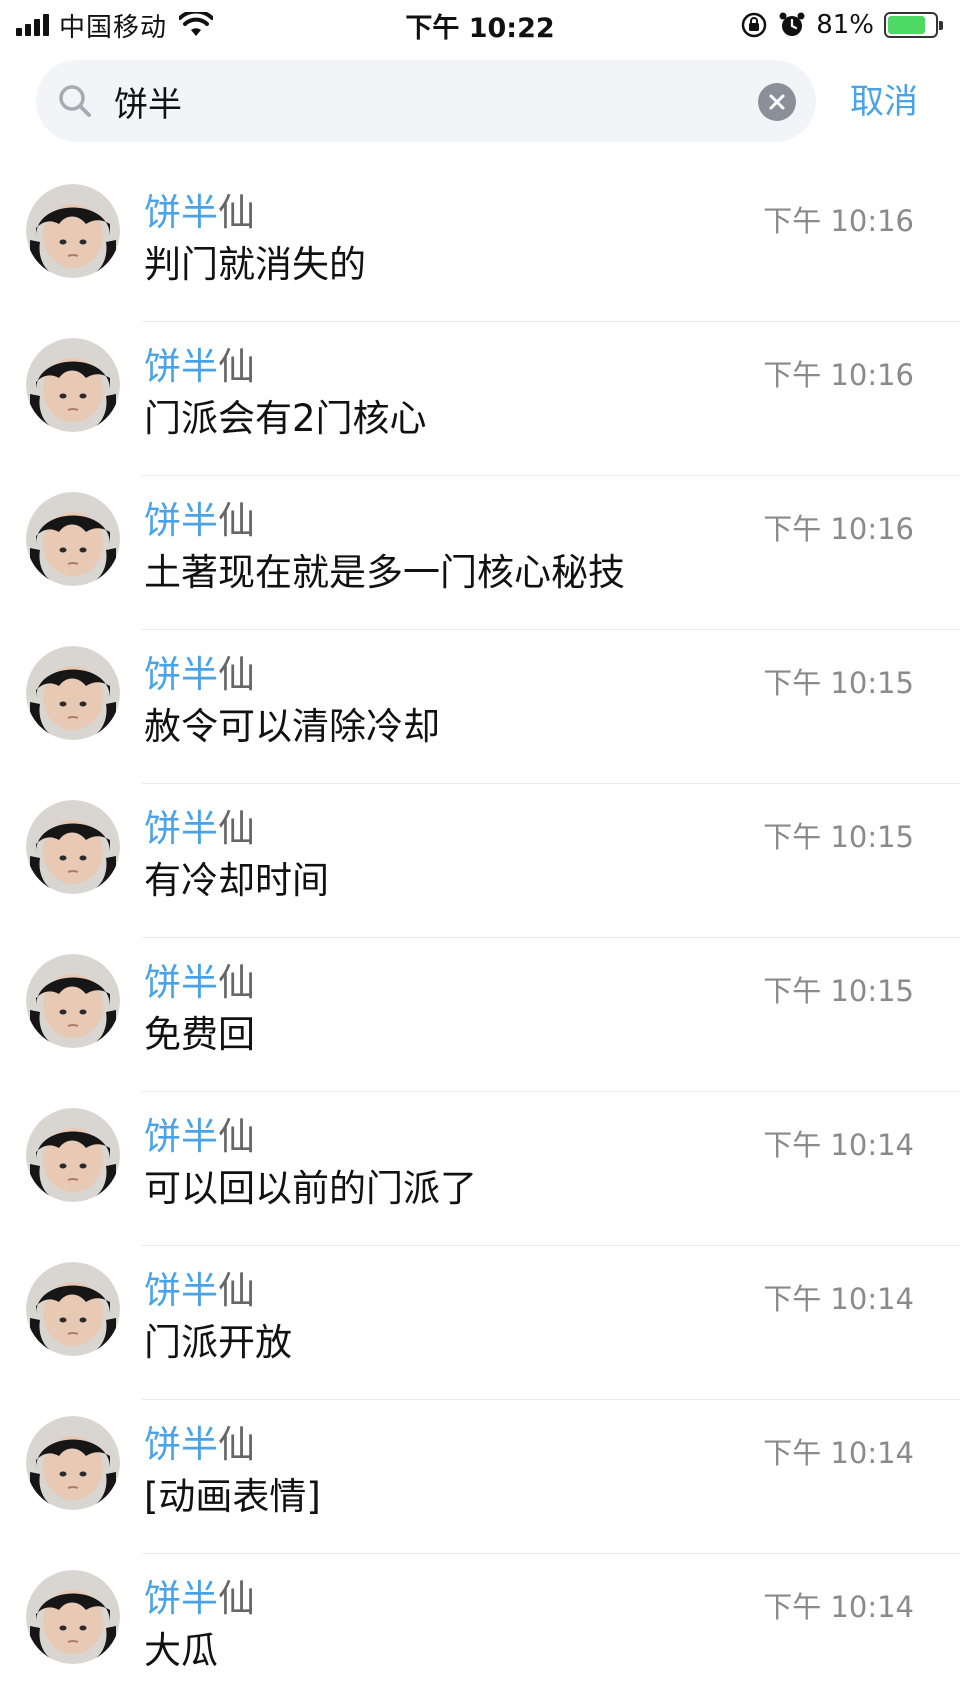  I want to click on cancel-button: 取消, so click(884, 98).